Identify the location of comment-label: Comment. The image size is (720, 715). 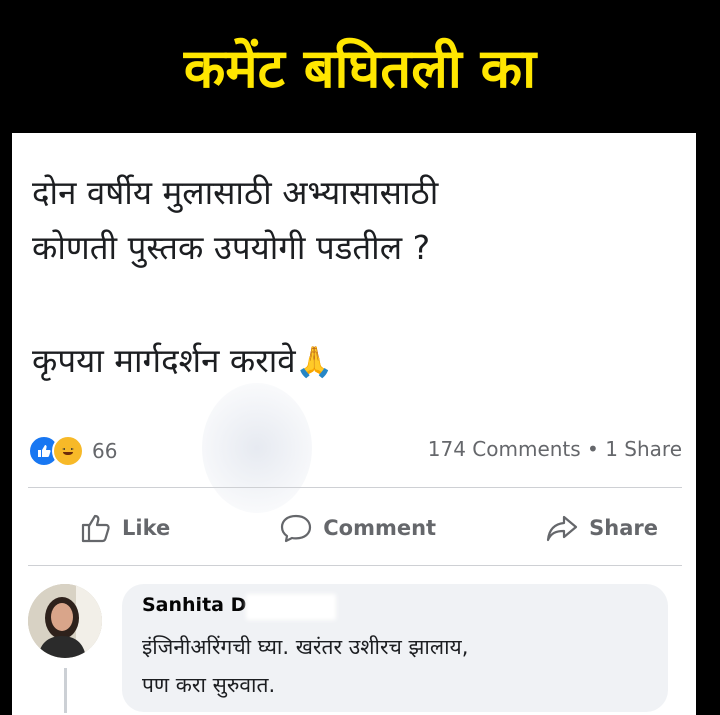
(380, 528).